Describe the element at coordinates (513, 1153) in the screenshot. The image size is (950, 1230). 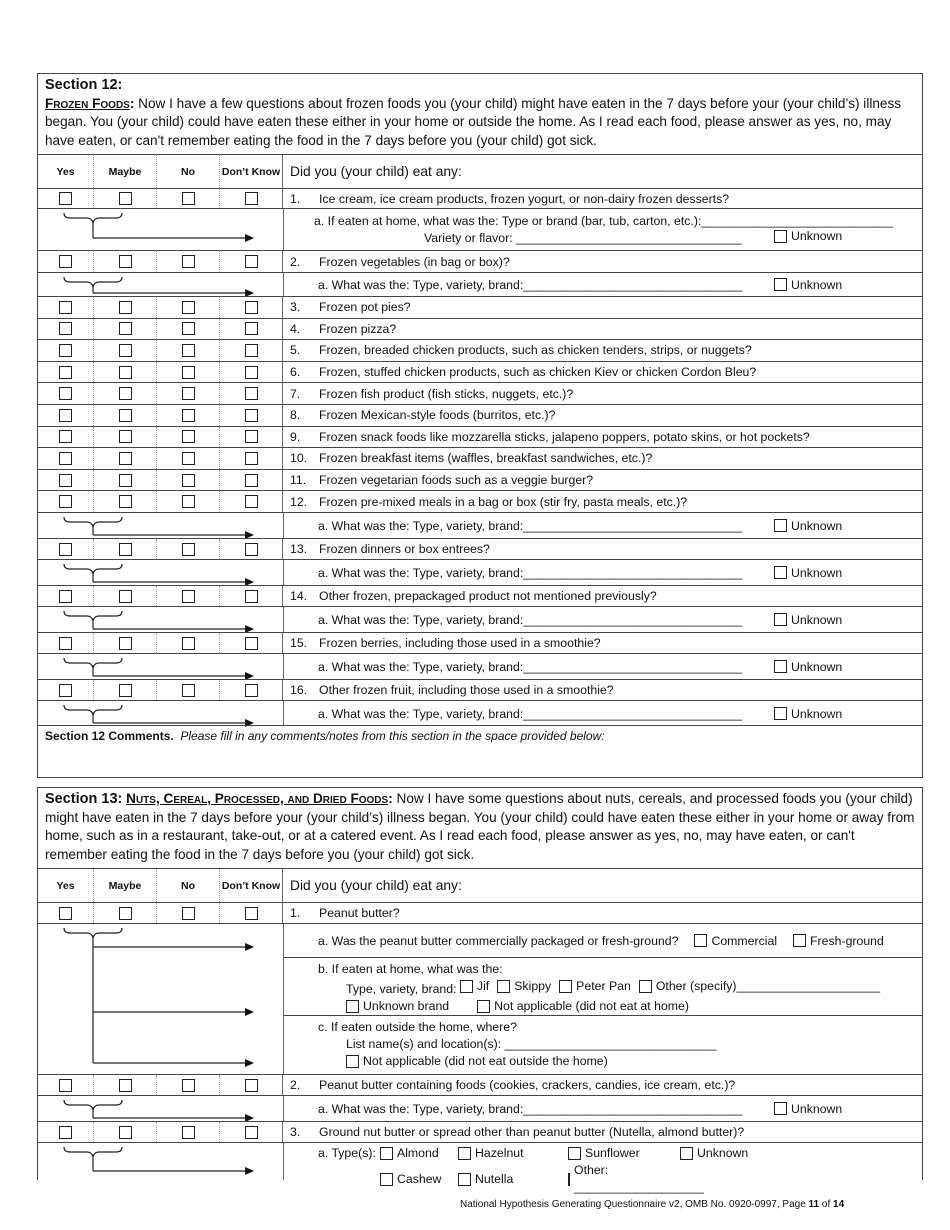
I see `type-option: Hazelnut` at that location.